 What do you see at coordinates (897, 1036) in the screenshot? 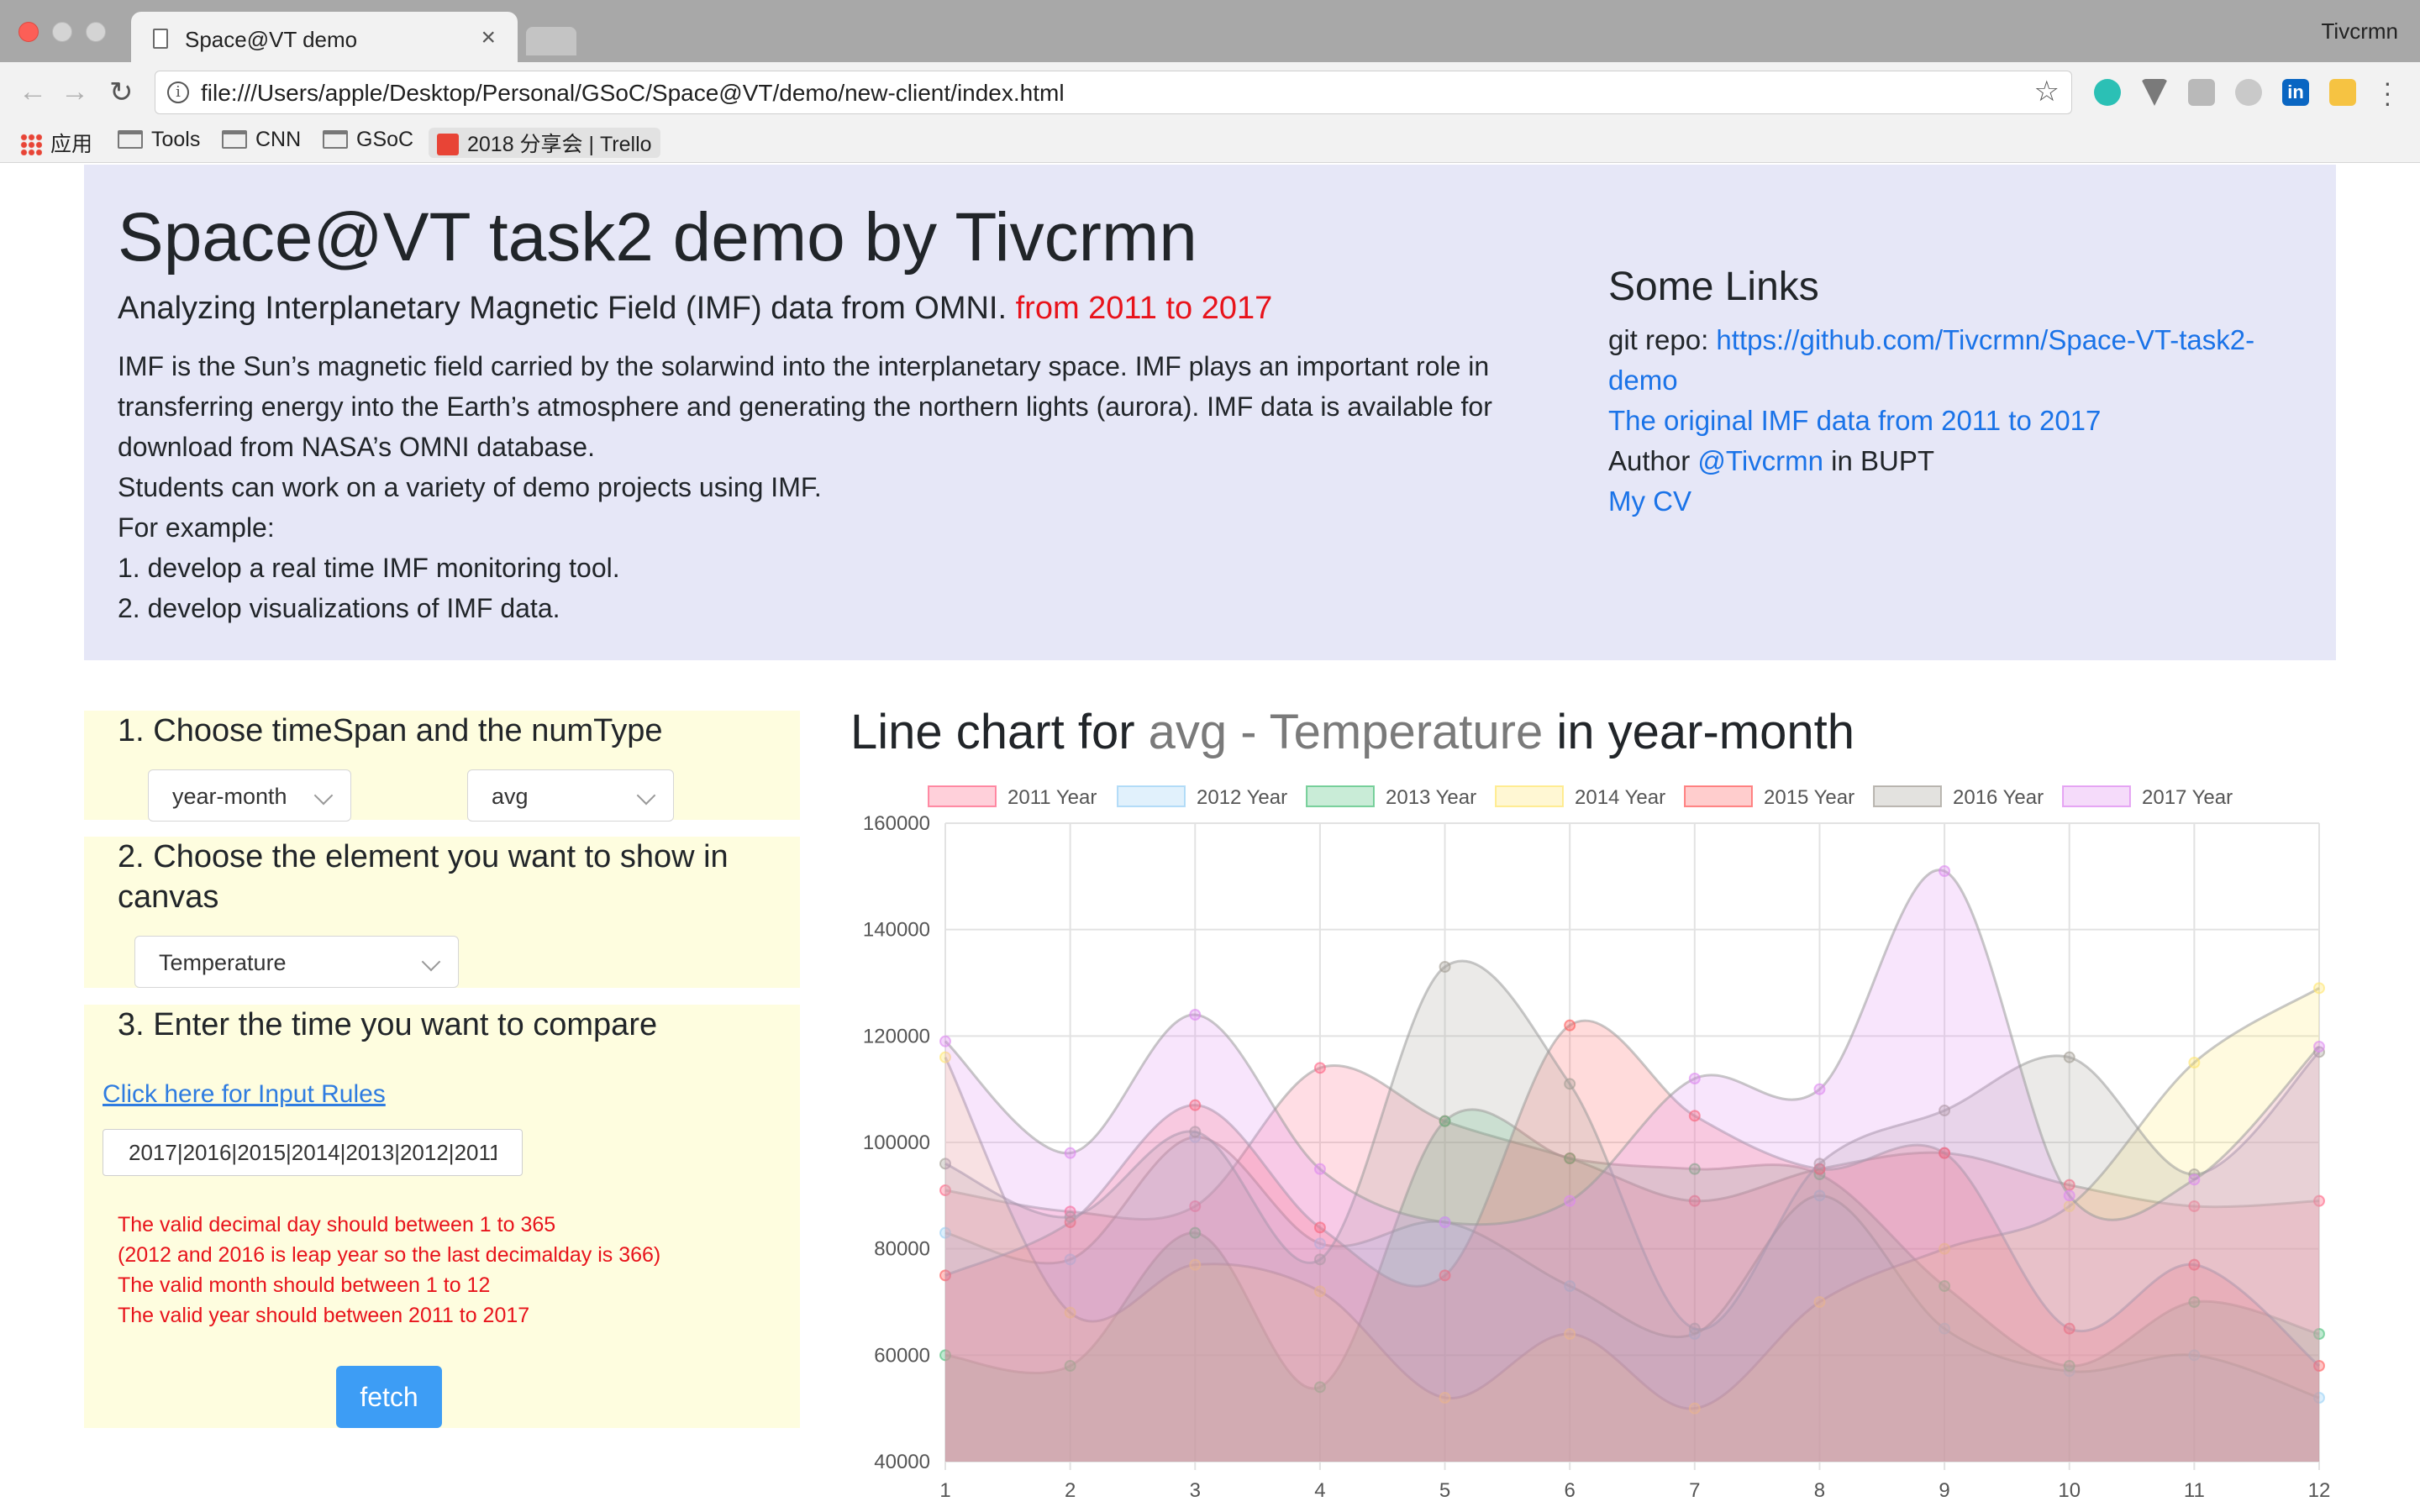
I see `y-tick-label: 120000` at bounding box center [897, 1036].